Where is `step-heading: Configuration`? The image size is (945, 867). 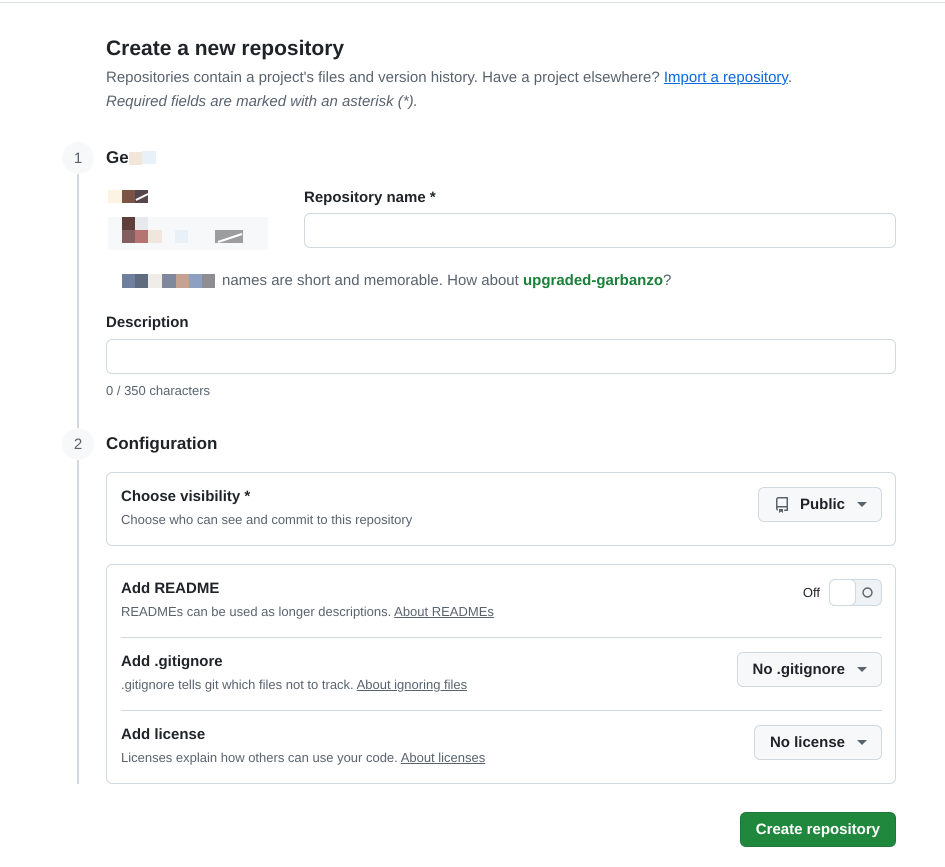 step-heading: Configuration is located at coordinates (162, 444).